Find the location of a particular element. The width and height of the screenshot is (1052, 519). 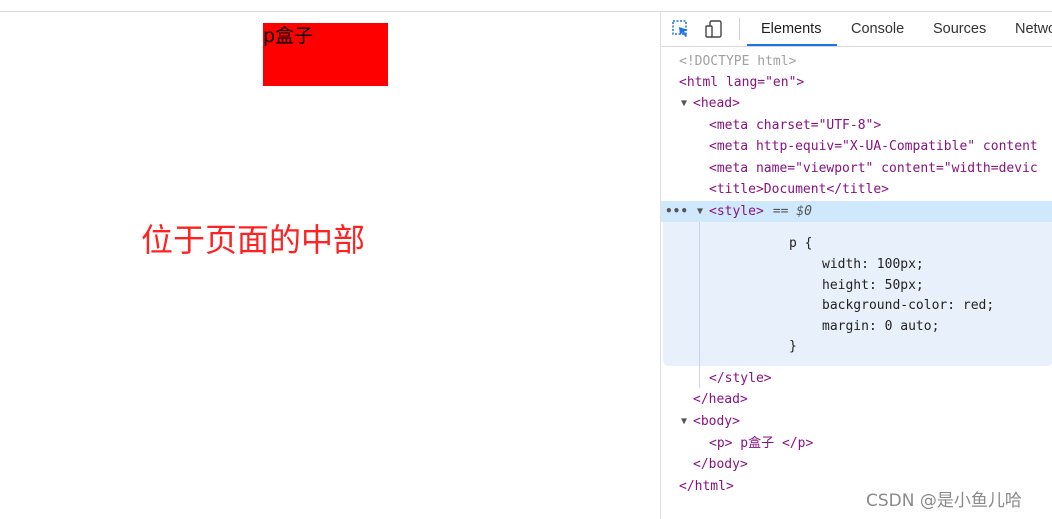

css-close-brace: } is located at coordinates (793, 346).